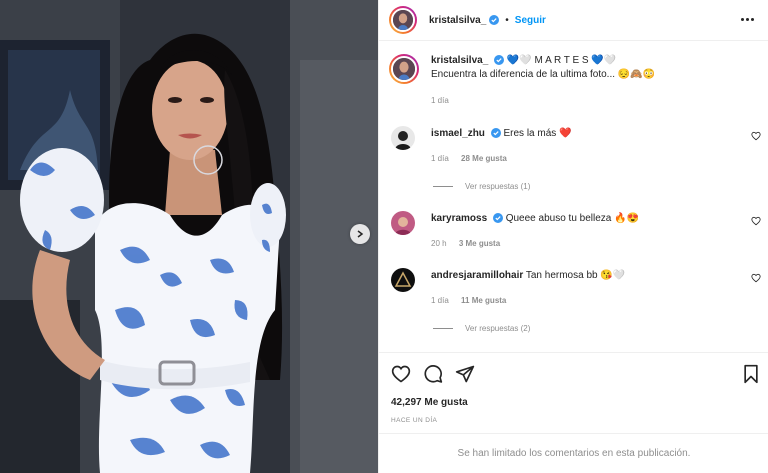 Image resolution: width=768 pixels, height=473 pixels. I want to click on comment-time: 20 h, so click(439, 243).